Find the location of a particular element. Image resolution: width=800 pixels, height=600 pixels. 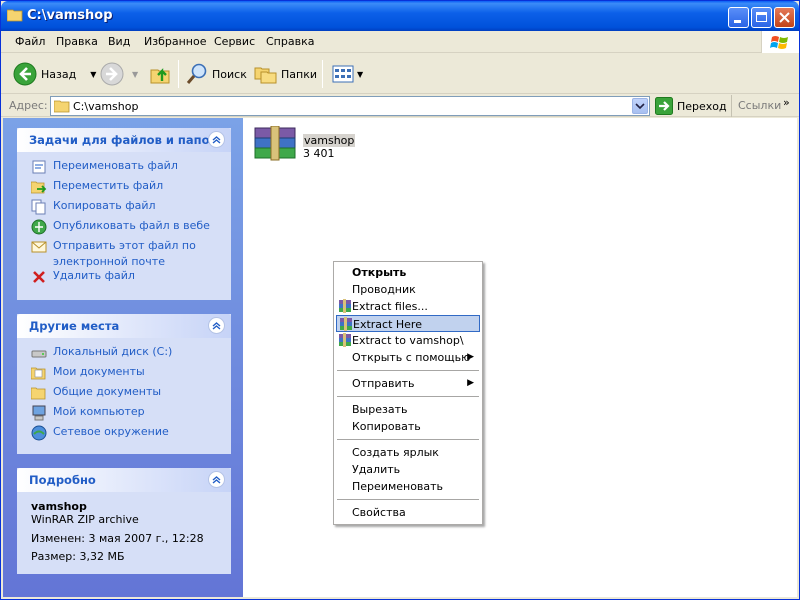

place-label: Общие документы is located at coordinates (107, 391).